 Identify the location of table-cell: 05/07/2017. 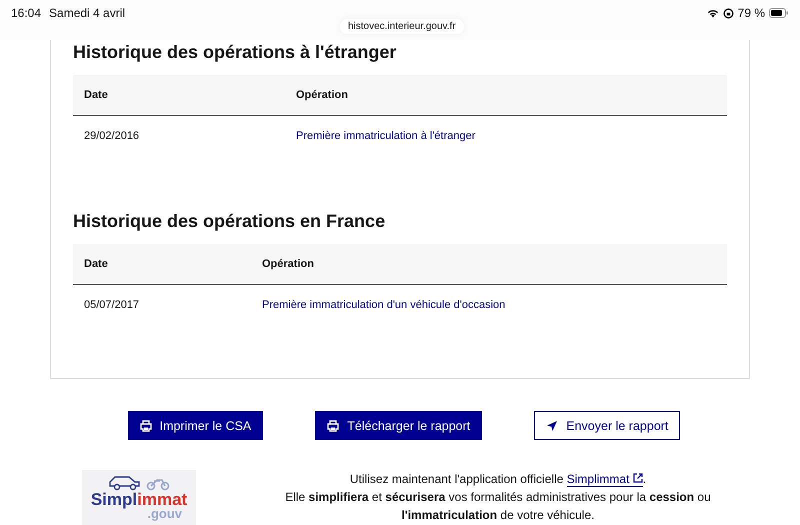
(162, 304).